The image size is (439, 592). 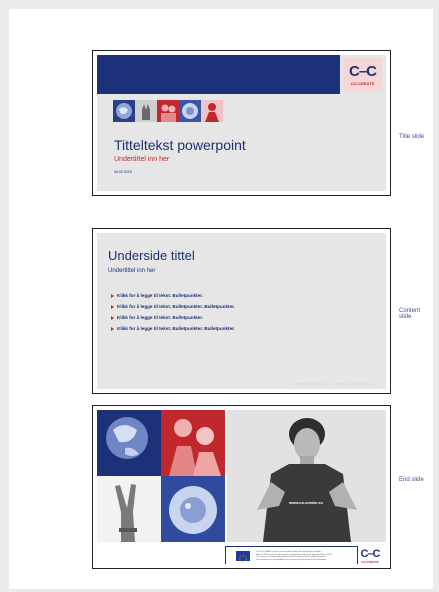 I want to click on end-slide-caption: End slide, so click(x=411, y=480).